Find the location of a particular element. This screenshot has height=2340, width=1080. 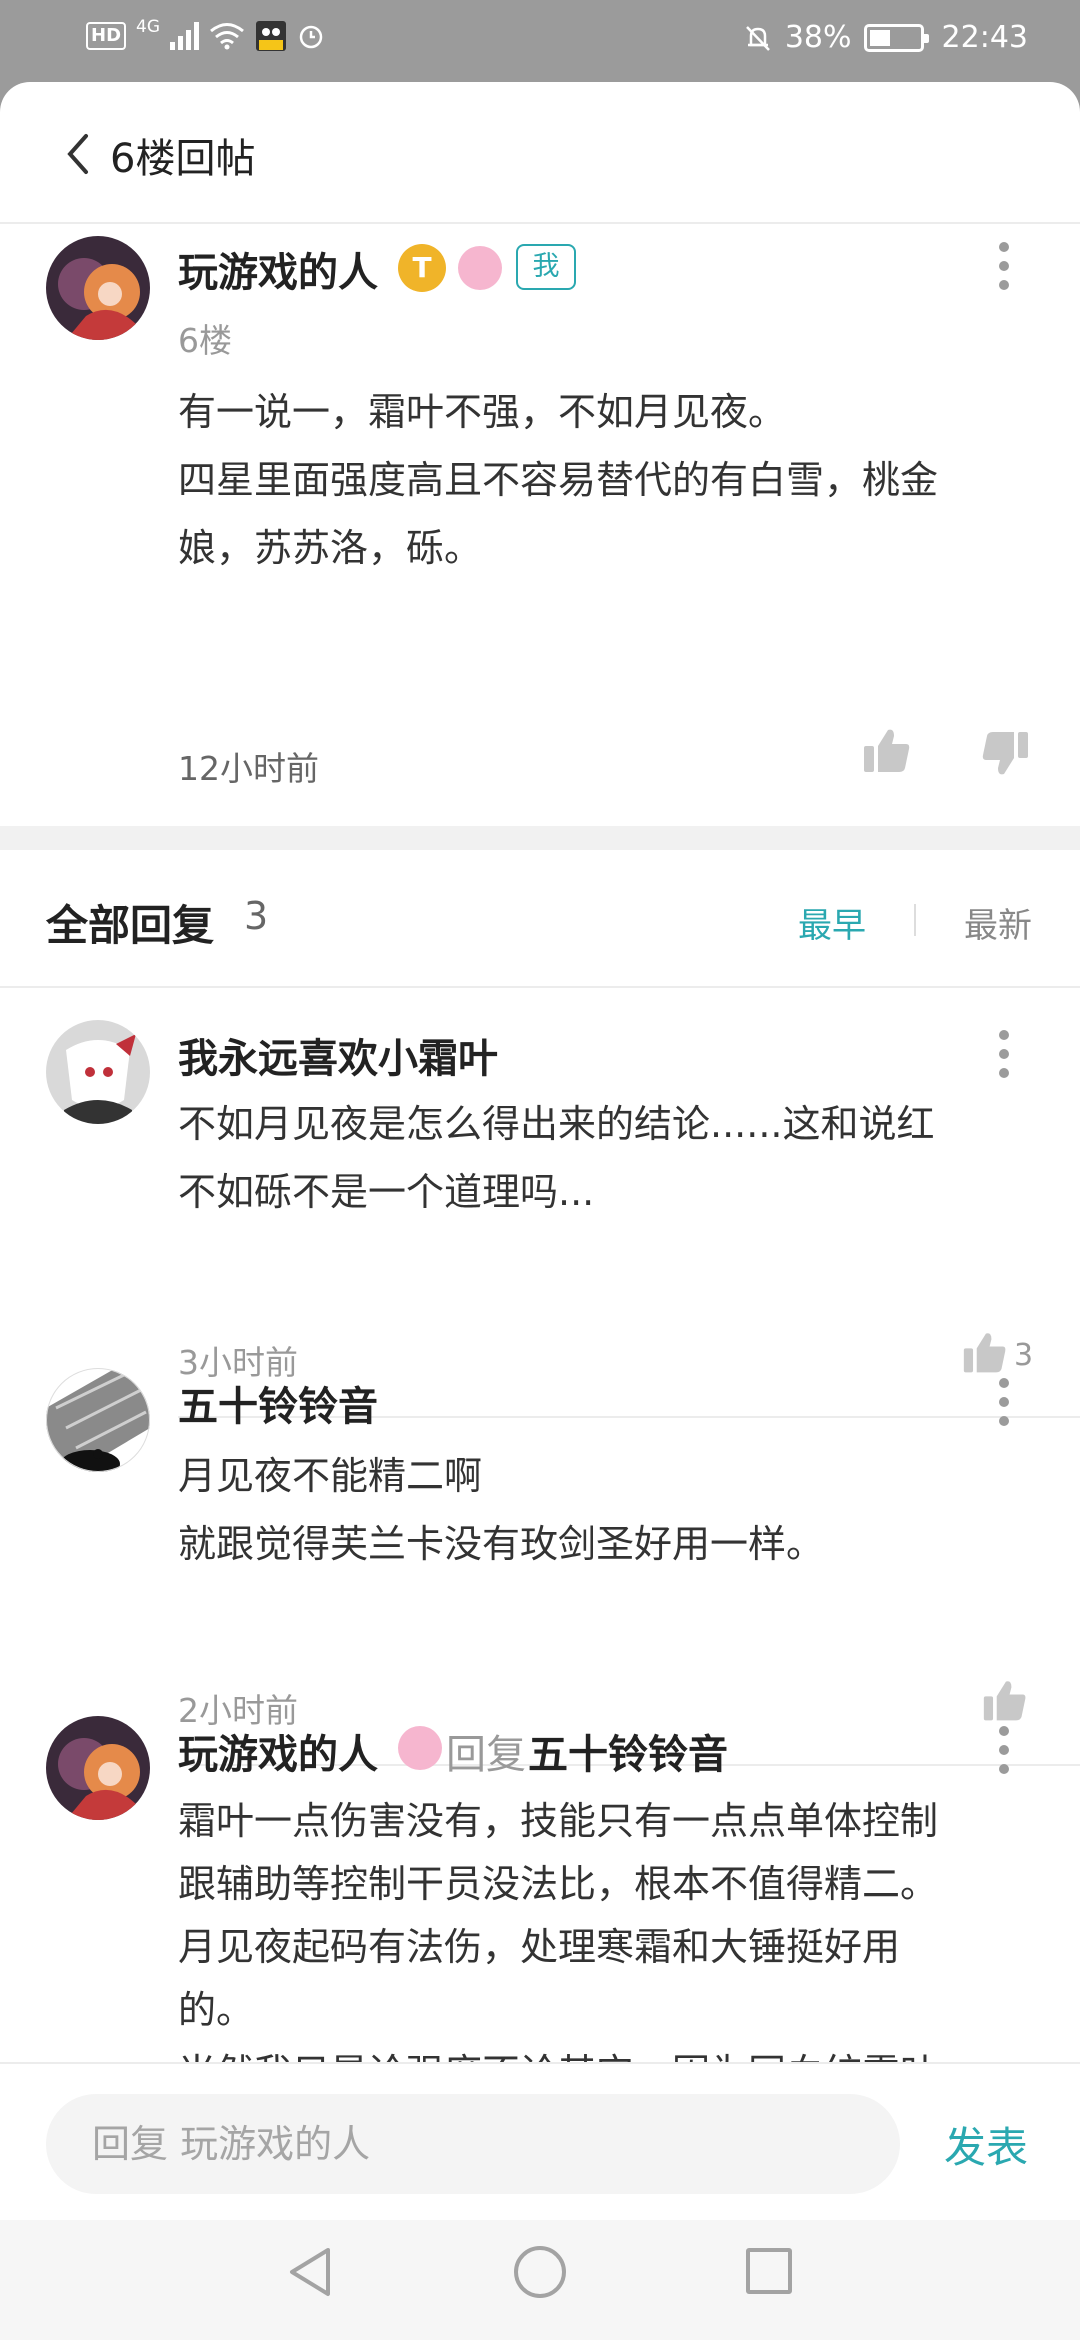

timer-icon is located at coordinates (311, 37).